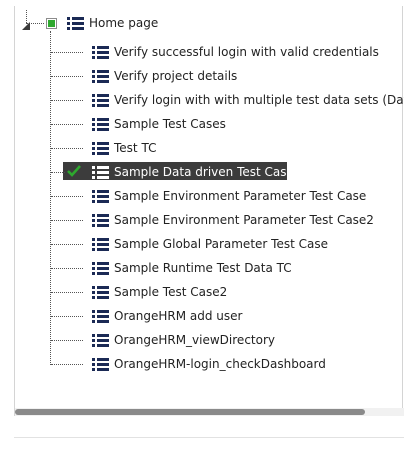  I want to click on horizontal-scrollbar, so click(209, 412).